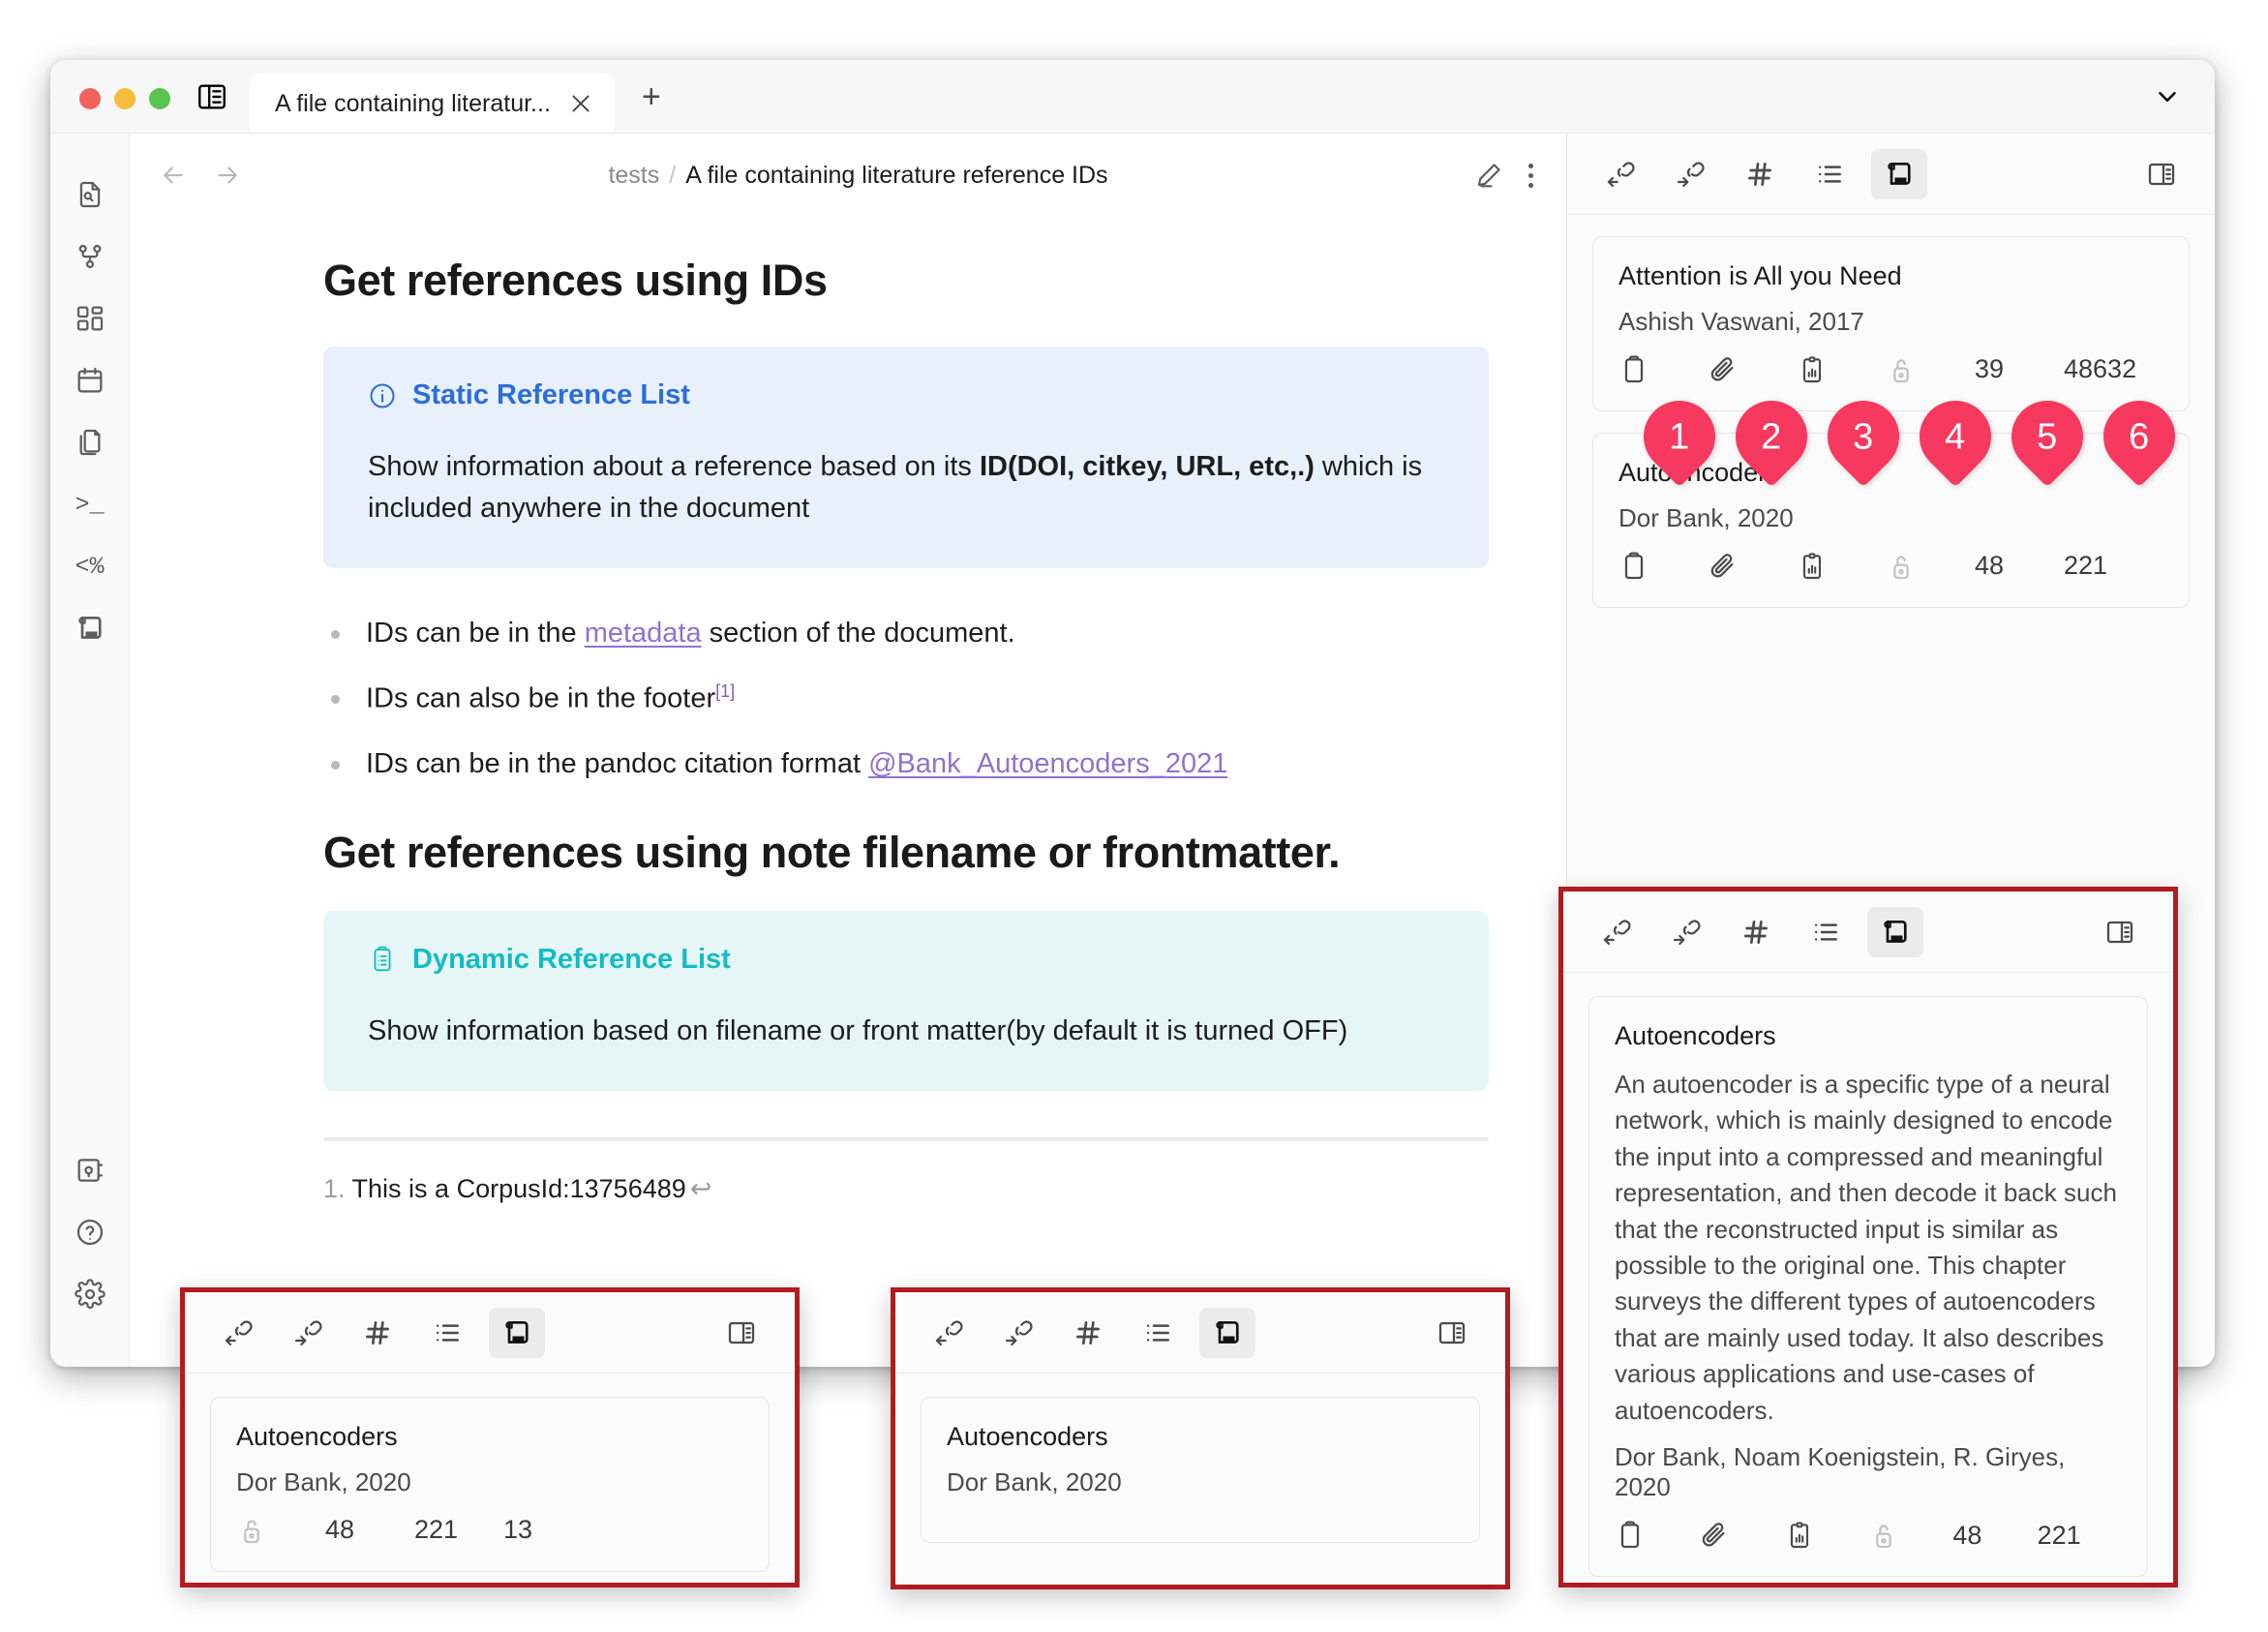  What do you see at coordinates (90, 566) in the screenshot?
I see `ribbon-item-templater-icon: <%` at bounding box center [90, 566].